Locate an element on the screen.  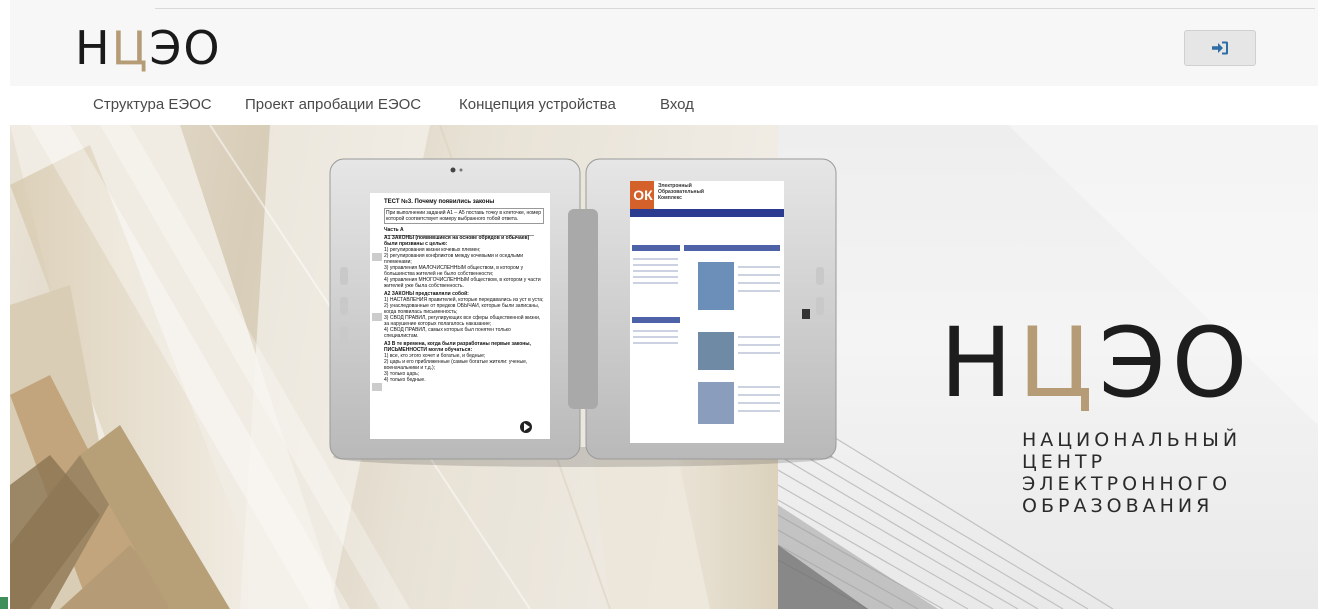
hero-logo-letters-eo: ЭО is located at coordinates (1176, 363).